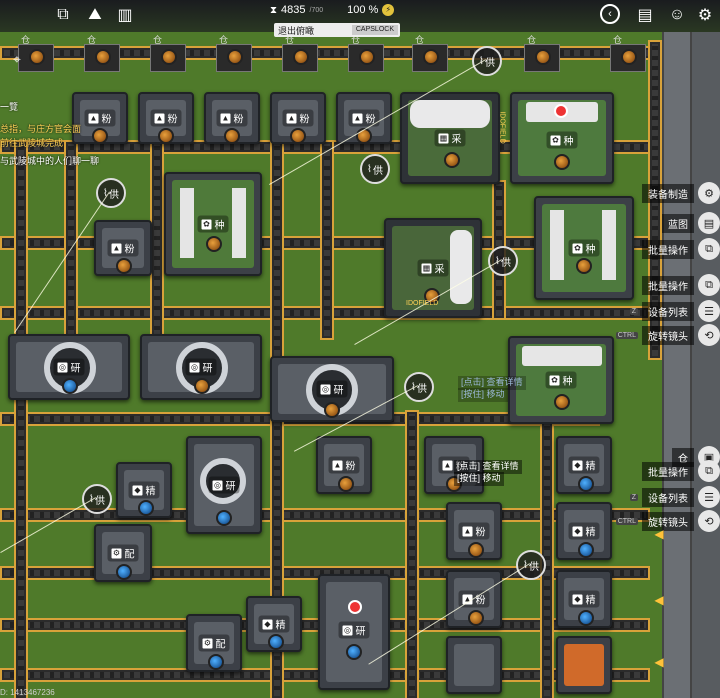 This screenshot has width=720, height=698. What do you see at coordinates (450, 138) in the screenshot?
I see `collector-machine: ▦ 采` at bounding box center [450, 138].